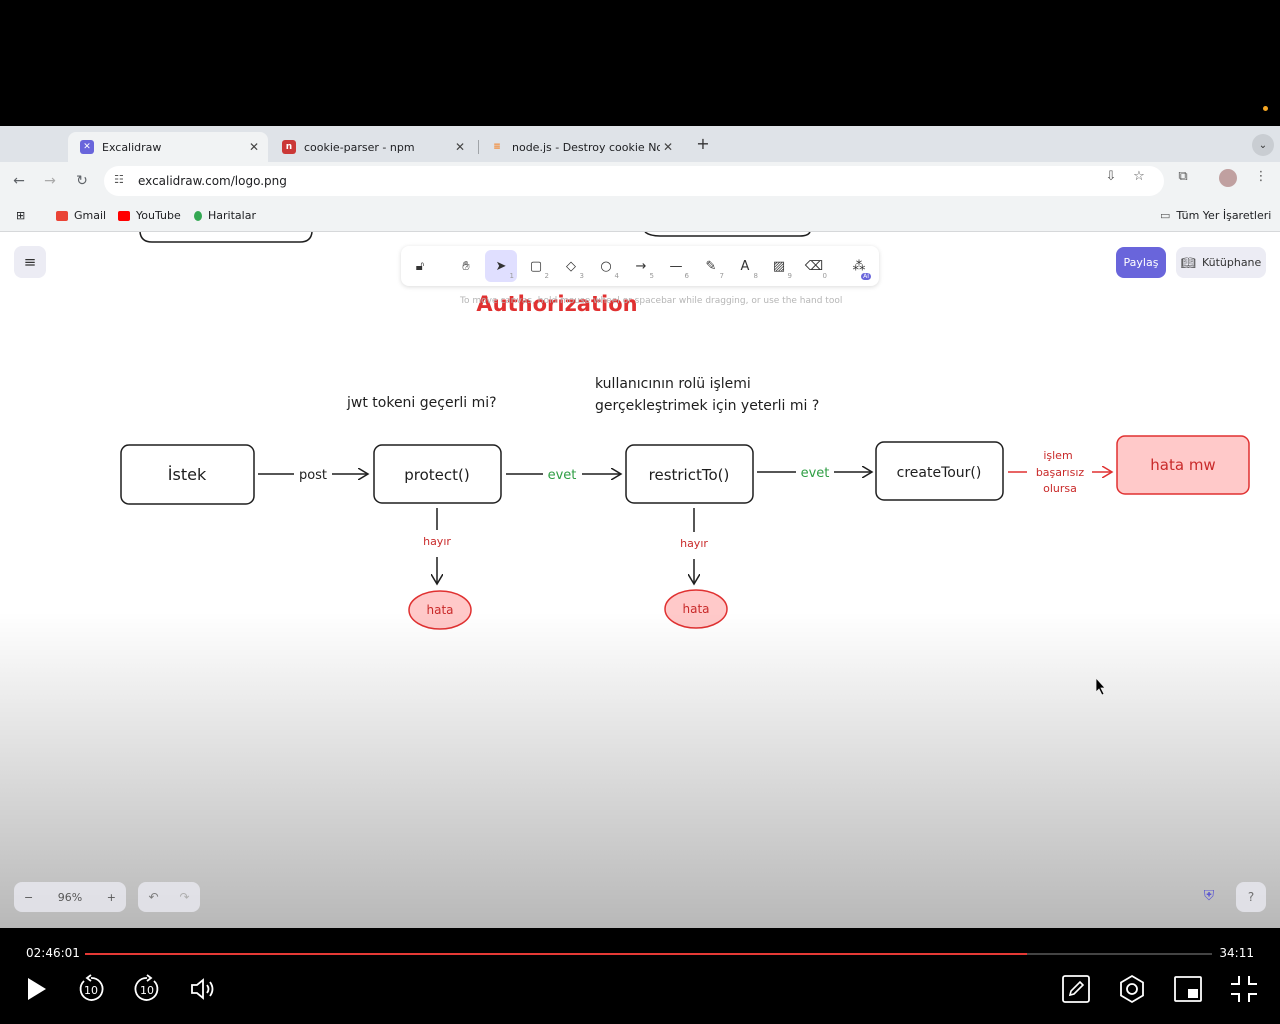 The height and width of the screenshot is (1024, 1280). I want to click on tab-title: node.js - Destroy cookie Nod, so click(586, 147).